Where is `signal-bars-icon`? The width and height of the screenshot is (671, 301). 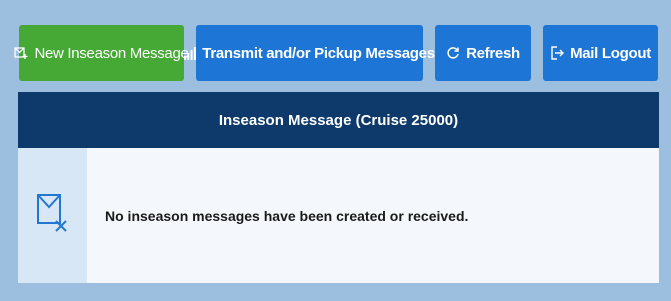
signal-bars-icon is located at coordinates (190, 53).